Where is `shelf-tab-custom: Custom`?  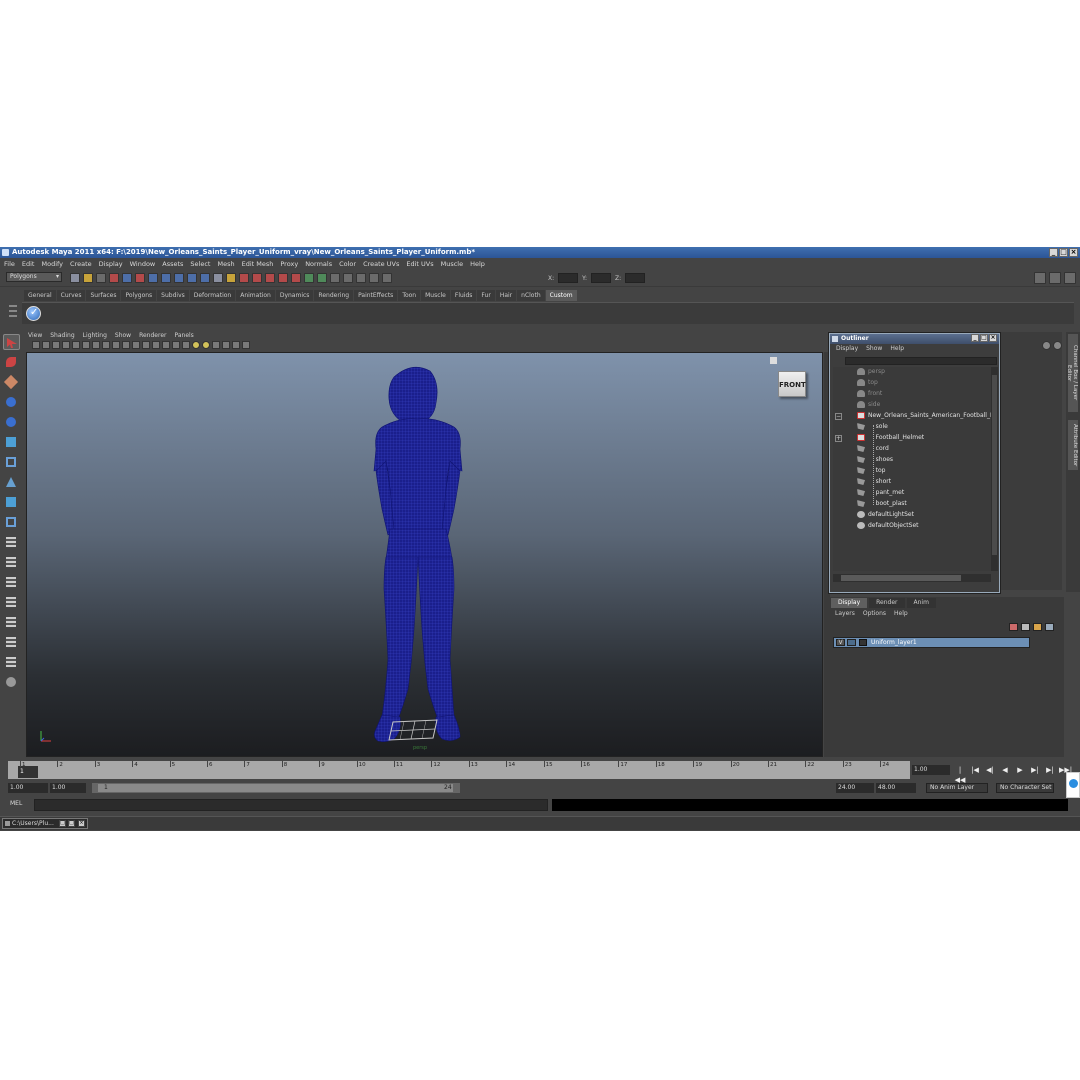 shelf-tab-custom: Custom is located at coordinates (561, 295).